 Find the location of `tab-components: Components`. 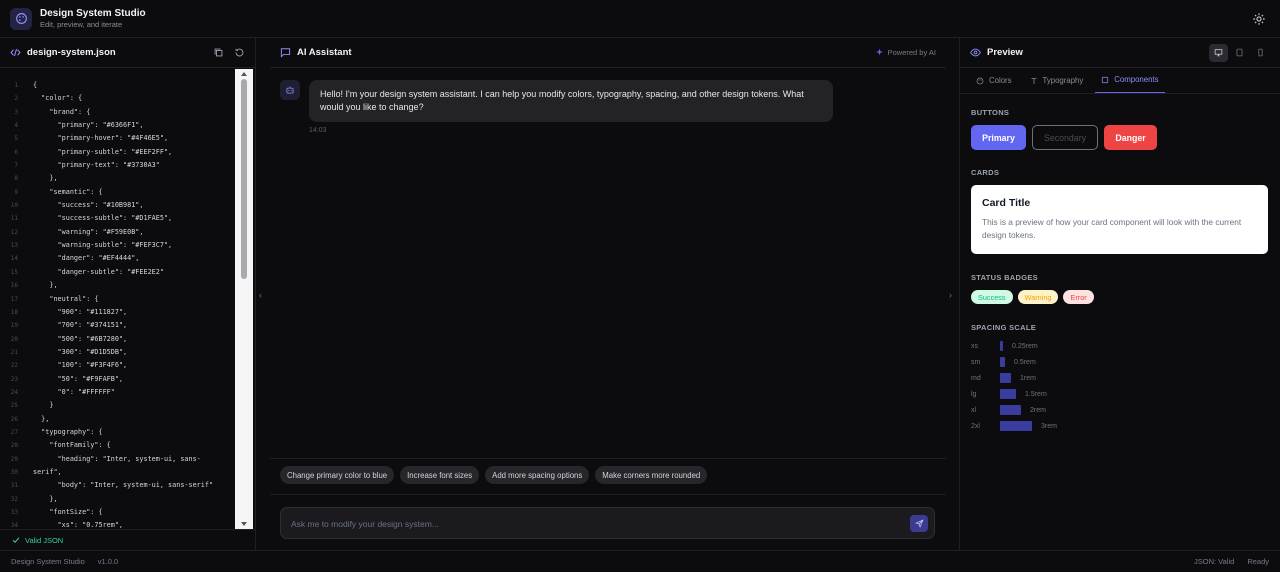

tab-components: Components is located at coordinates (1130, 84).